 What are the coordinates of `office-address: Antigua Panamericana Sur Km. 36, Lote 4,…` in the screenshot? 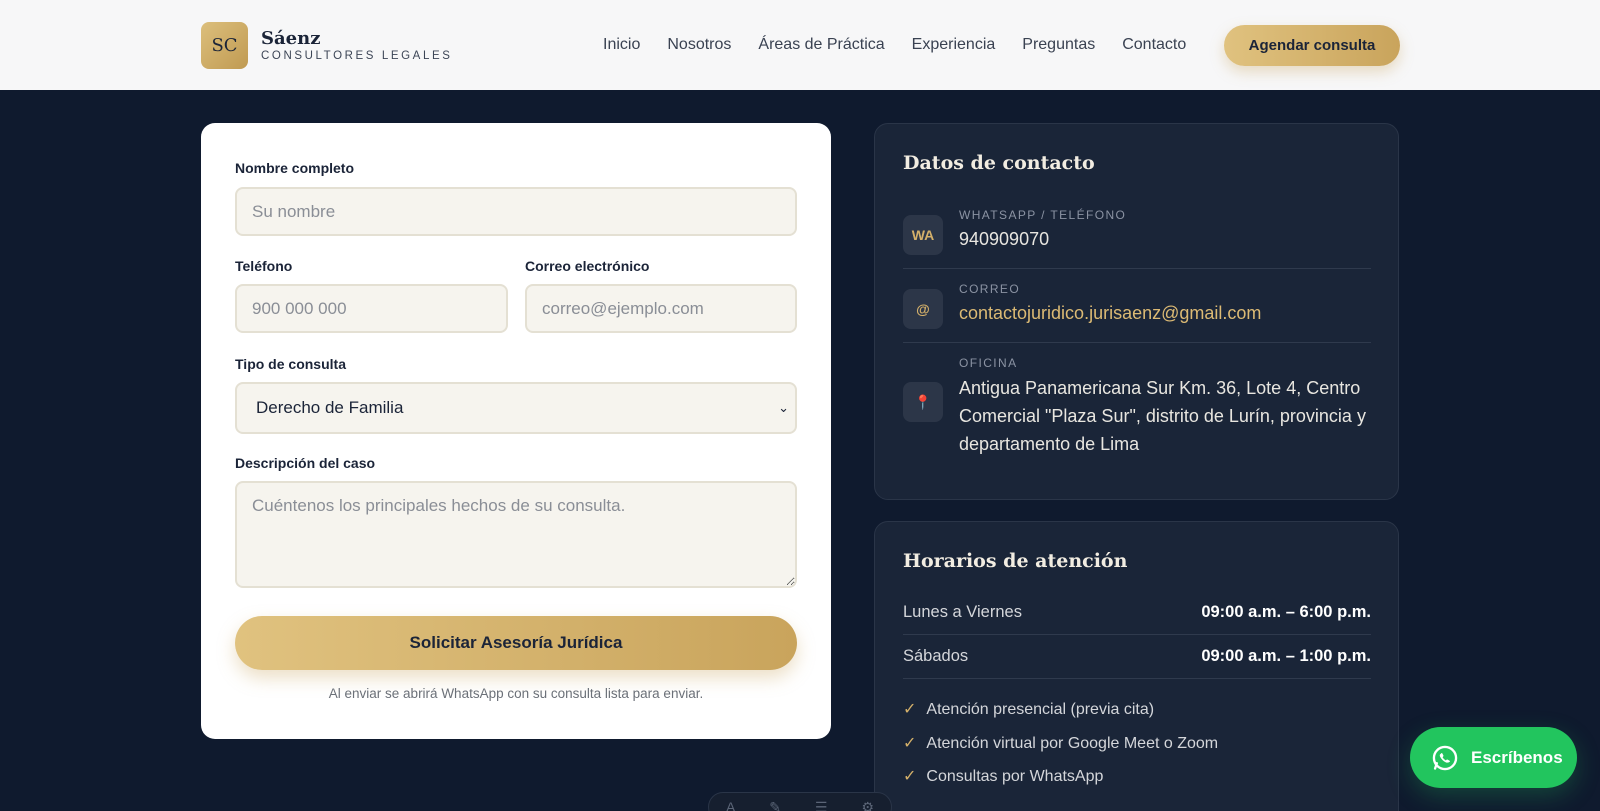 It's located at (1162, 416).